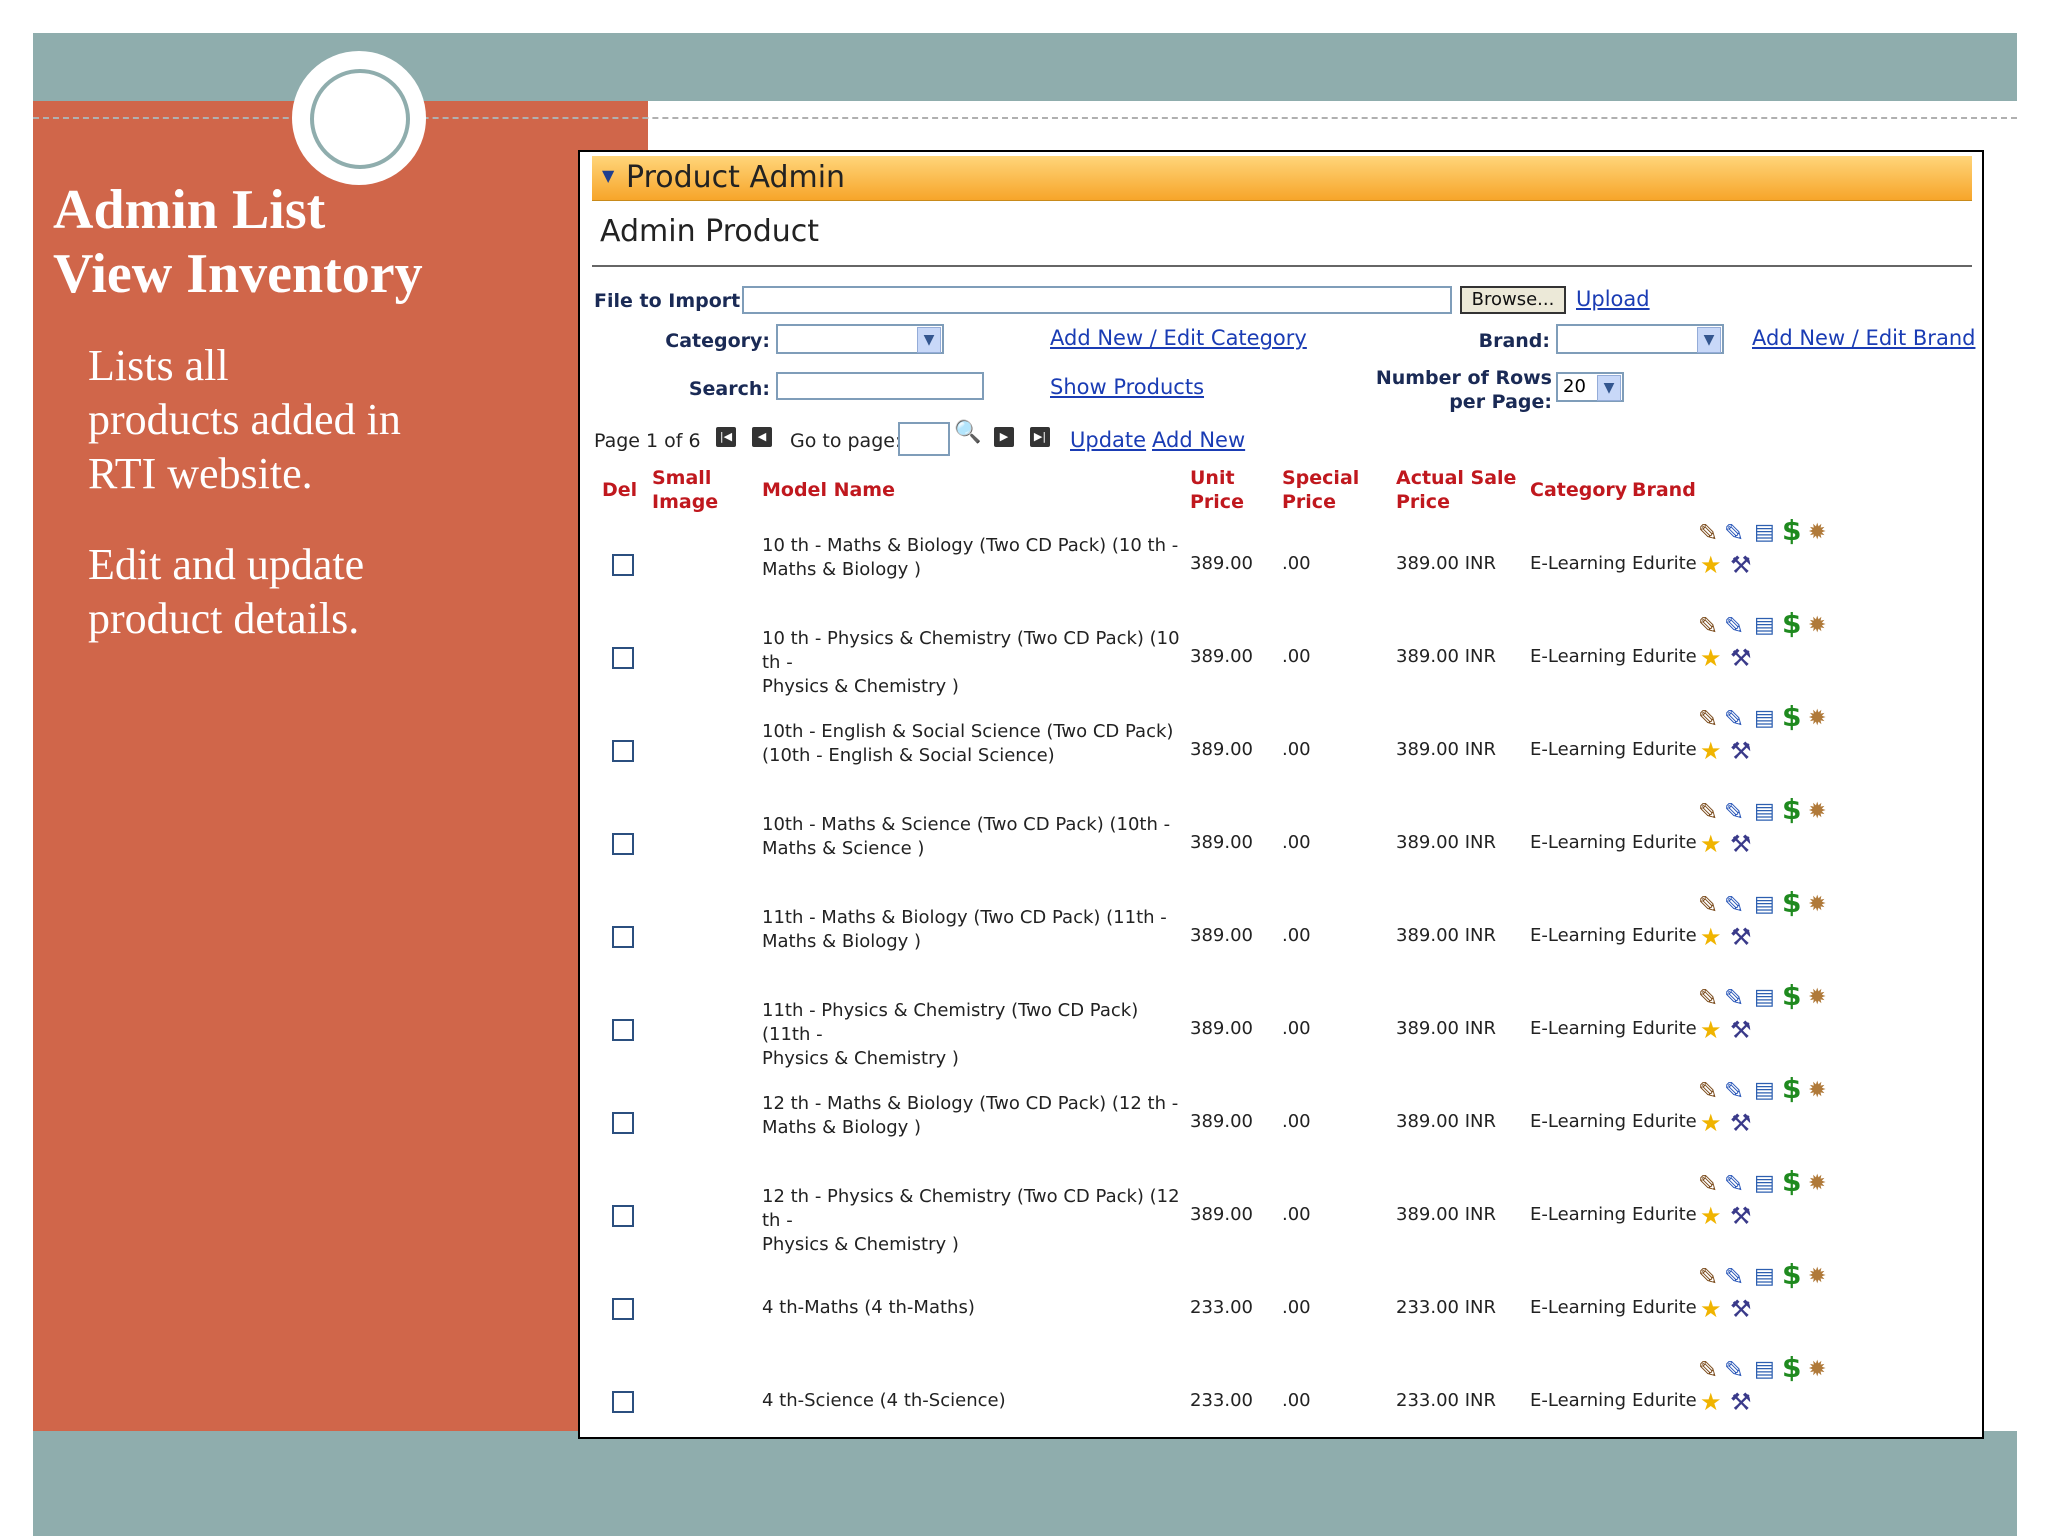 The width and height of the screenshot is (2048, 1536). Describe the element at coordinates (726, 437) in the screenshot. I see `first-page-icon: |◀` at that location.